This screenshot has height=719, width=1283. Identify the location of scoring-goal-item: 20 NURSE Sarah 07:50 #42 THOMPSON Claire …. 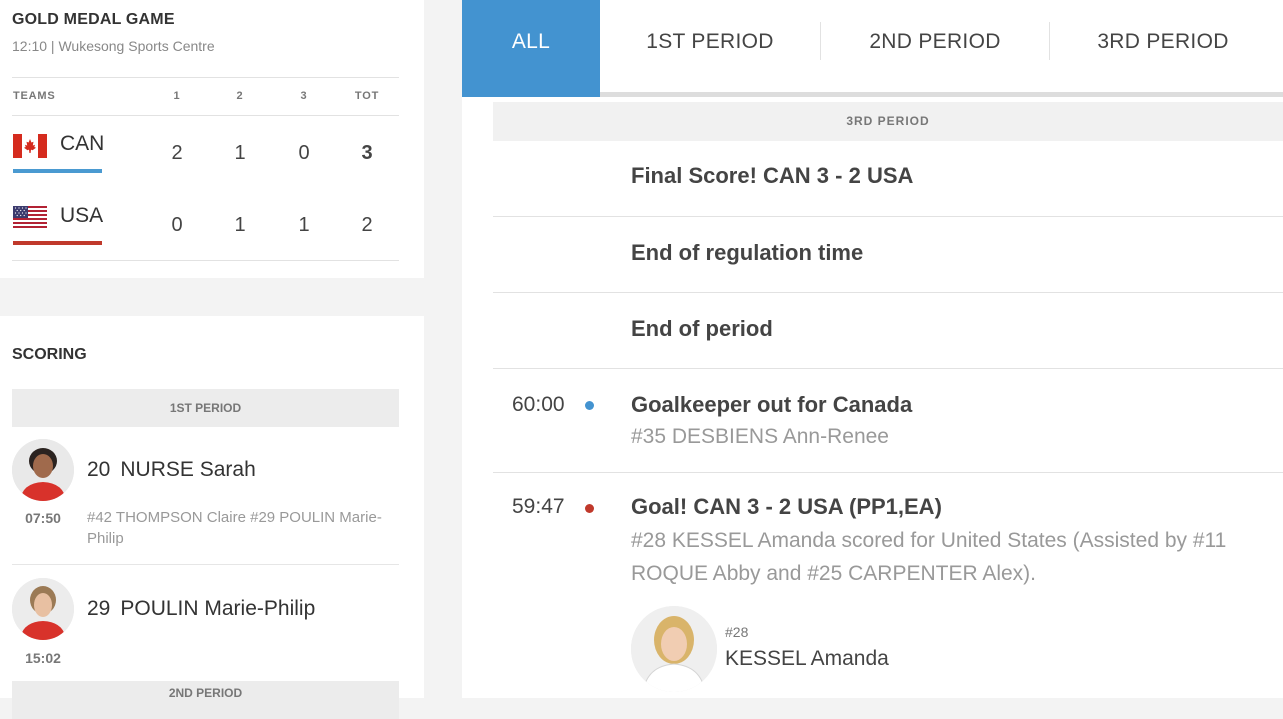
(205, 499).